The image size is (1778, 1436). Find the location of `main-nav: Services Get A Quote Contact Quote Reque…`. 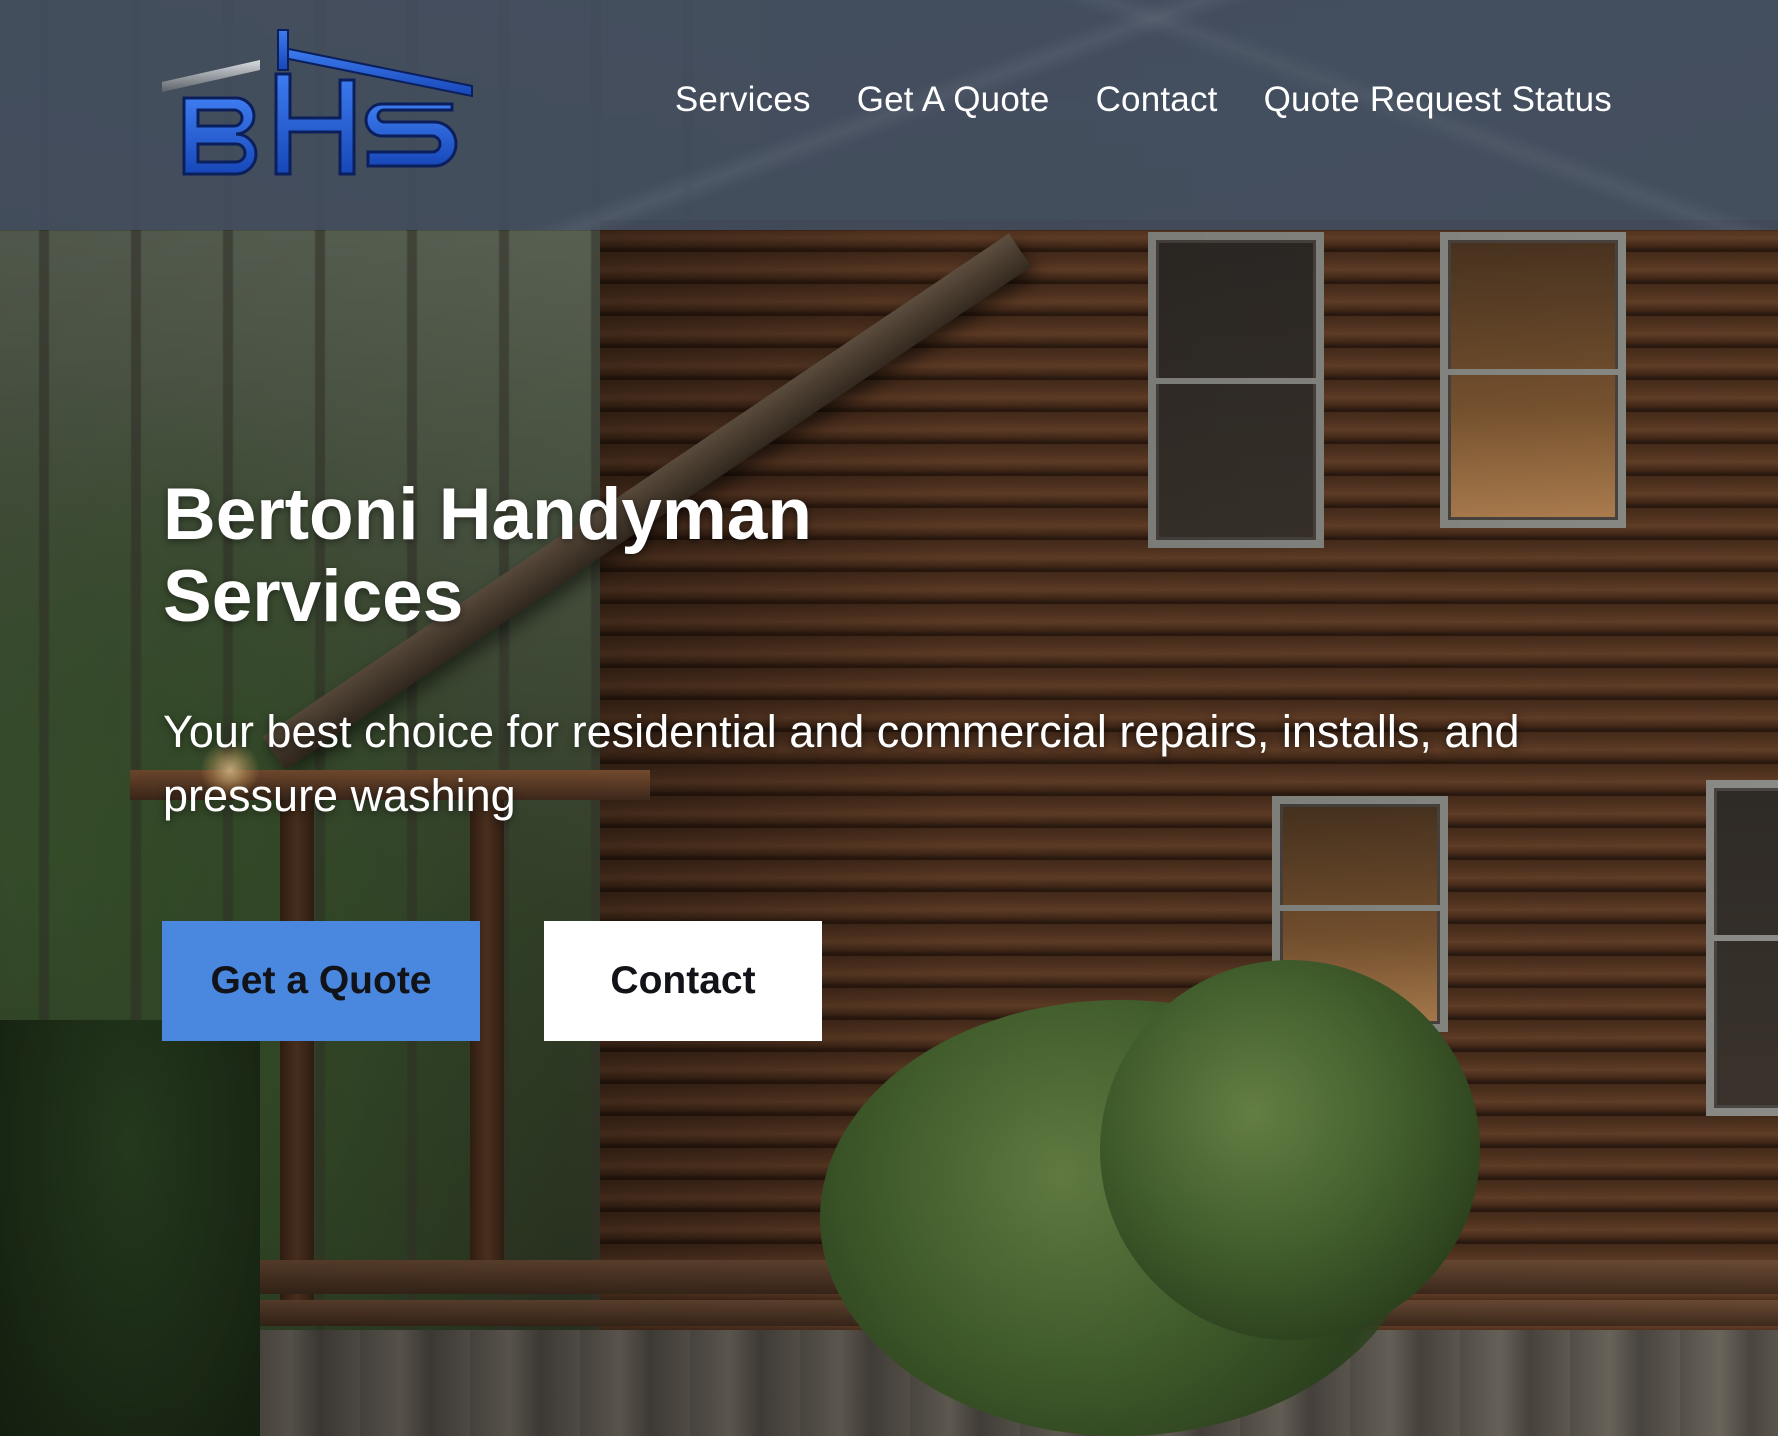

main-nav: Services Get A Quote Contact Quote Reque… is located at coordinates (1143, 100).